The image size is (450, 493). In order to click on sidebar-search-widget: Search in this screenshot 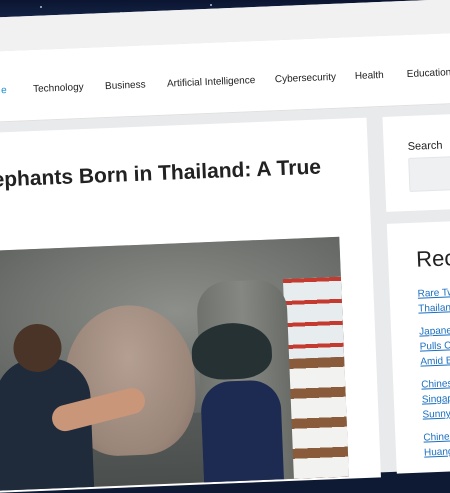, I will do `click(416, 162)`.